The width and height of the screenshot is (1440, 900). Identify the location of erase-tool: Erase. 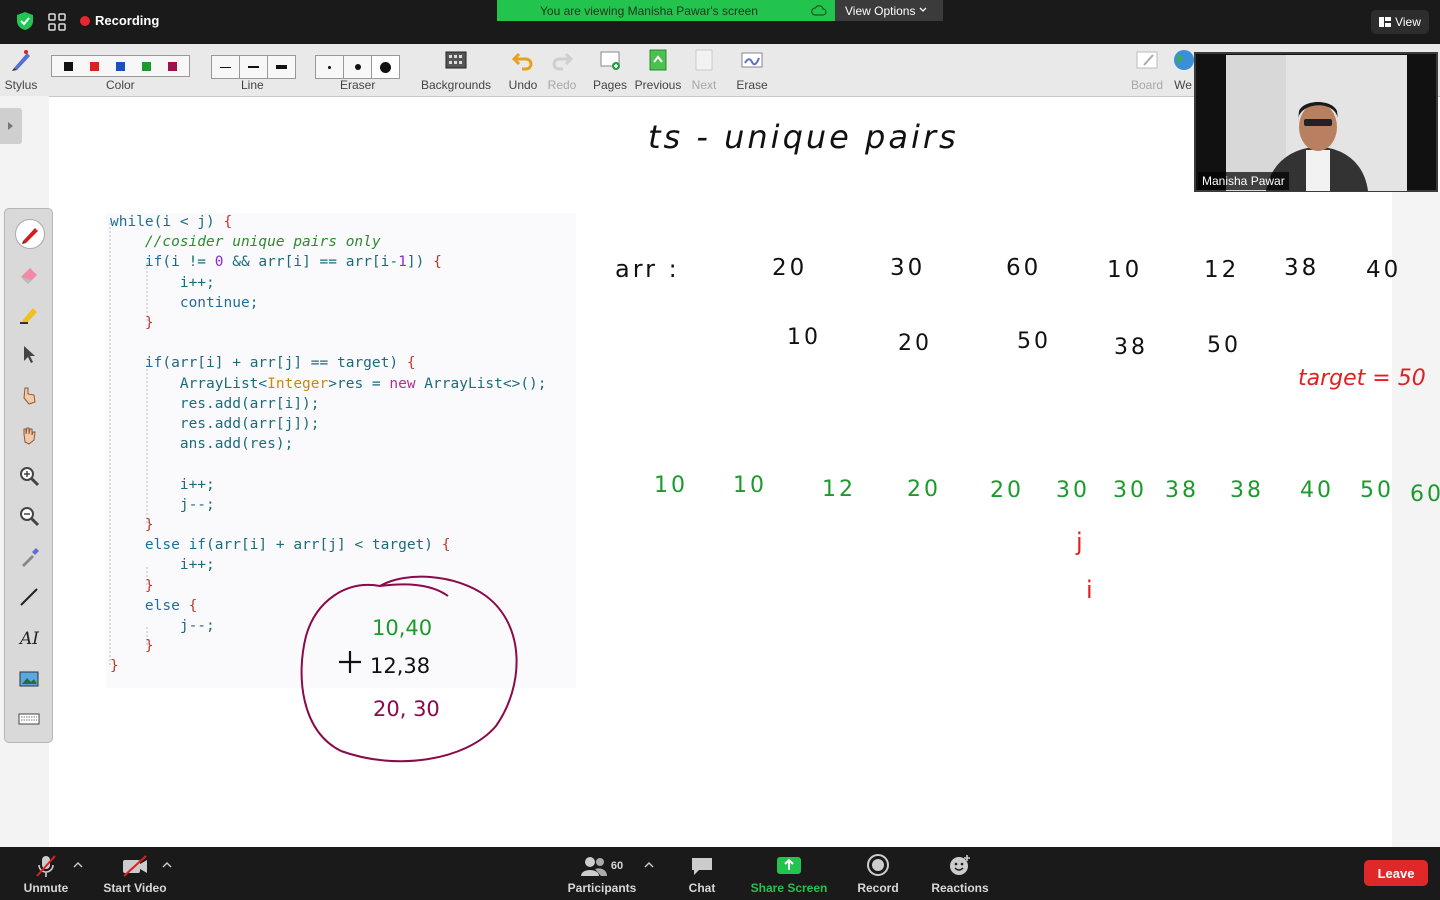
(752, 70).